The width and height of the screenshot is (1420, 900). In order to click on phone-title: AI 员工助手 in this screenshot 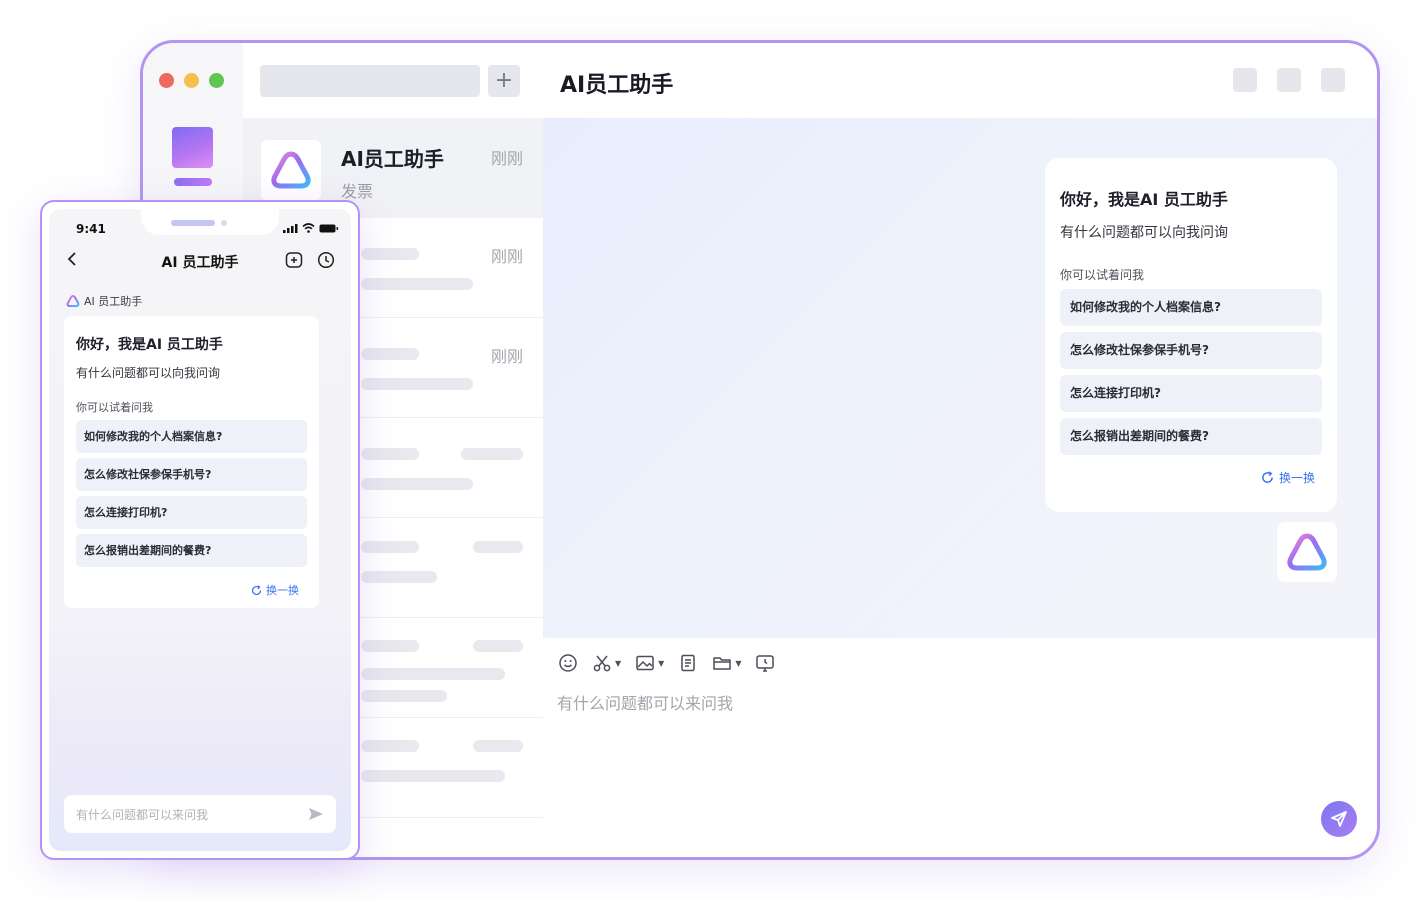, I will do `click(200, 263)`.